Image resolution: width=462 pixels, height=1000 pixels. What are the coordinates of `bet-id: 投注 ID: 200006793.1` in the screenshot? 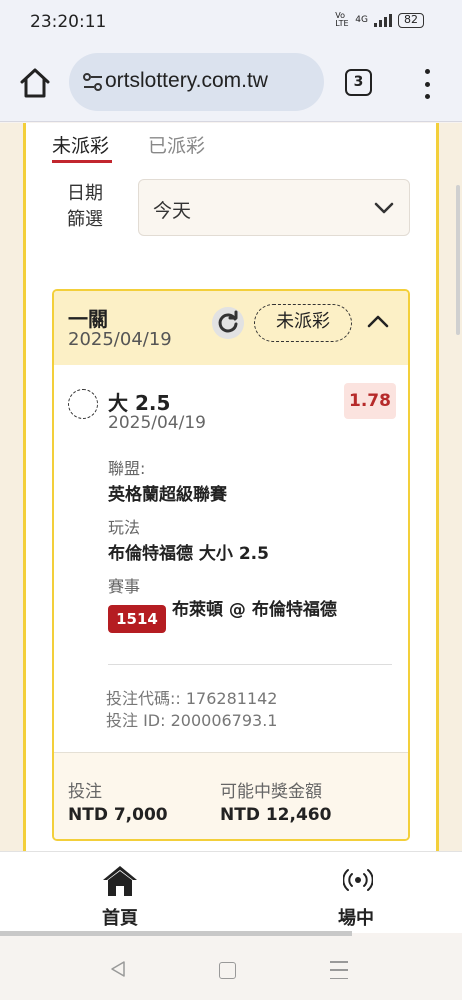 It's located at (192, 720).